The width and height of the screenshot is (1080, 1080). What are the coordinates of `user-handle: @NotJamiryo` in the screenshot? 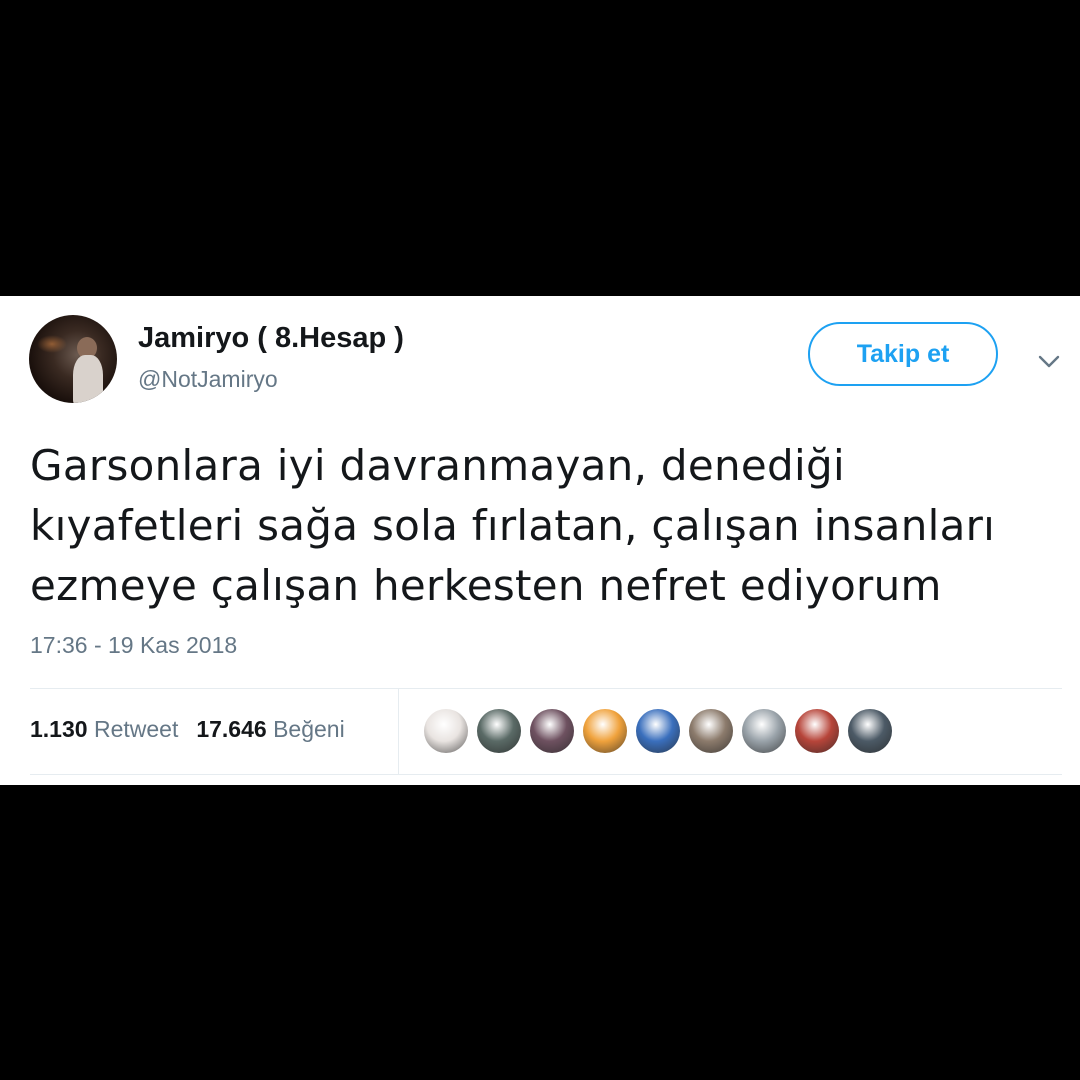 It's located at (208, 379).